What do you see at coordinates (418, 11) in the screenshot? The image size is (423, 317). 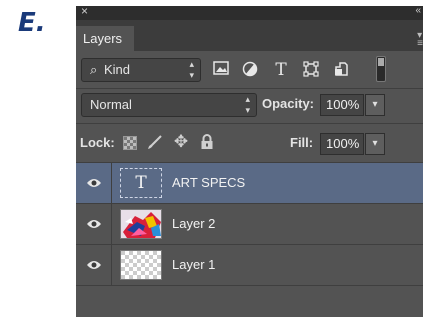 I see `collapse-icon: «` at bounding box center [418, 11].